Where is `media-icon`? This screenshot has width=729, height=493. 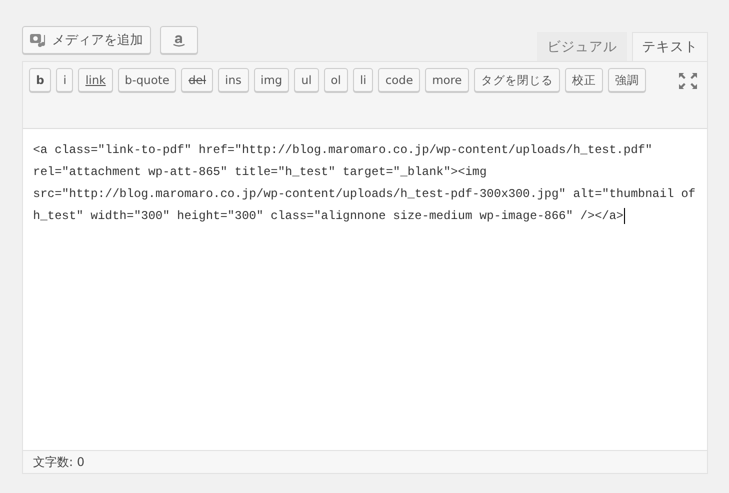 media-icon is located at coordinates (39, 40).